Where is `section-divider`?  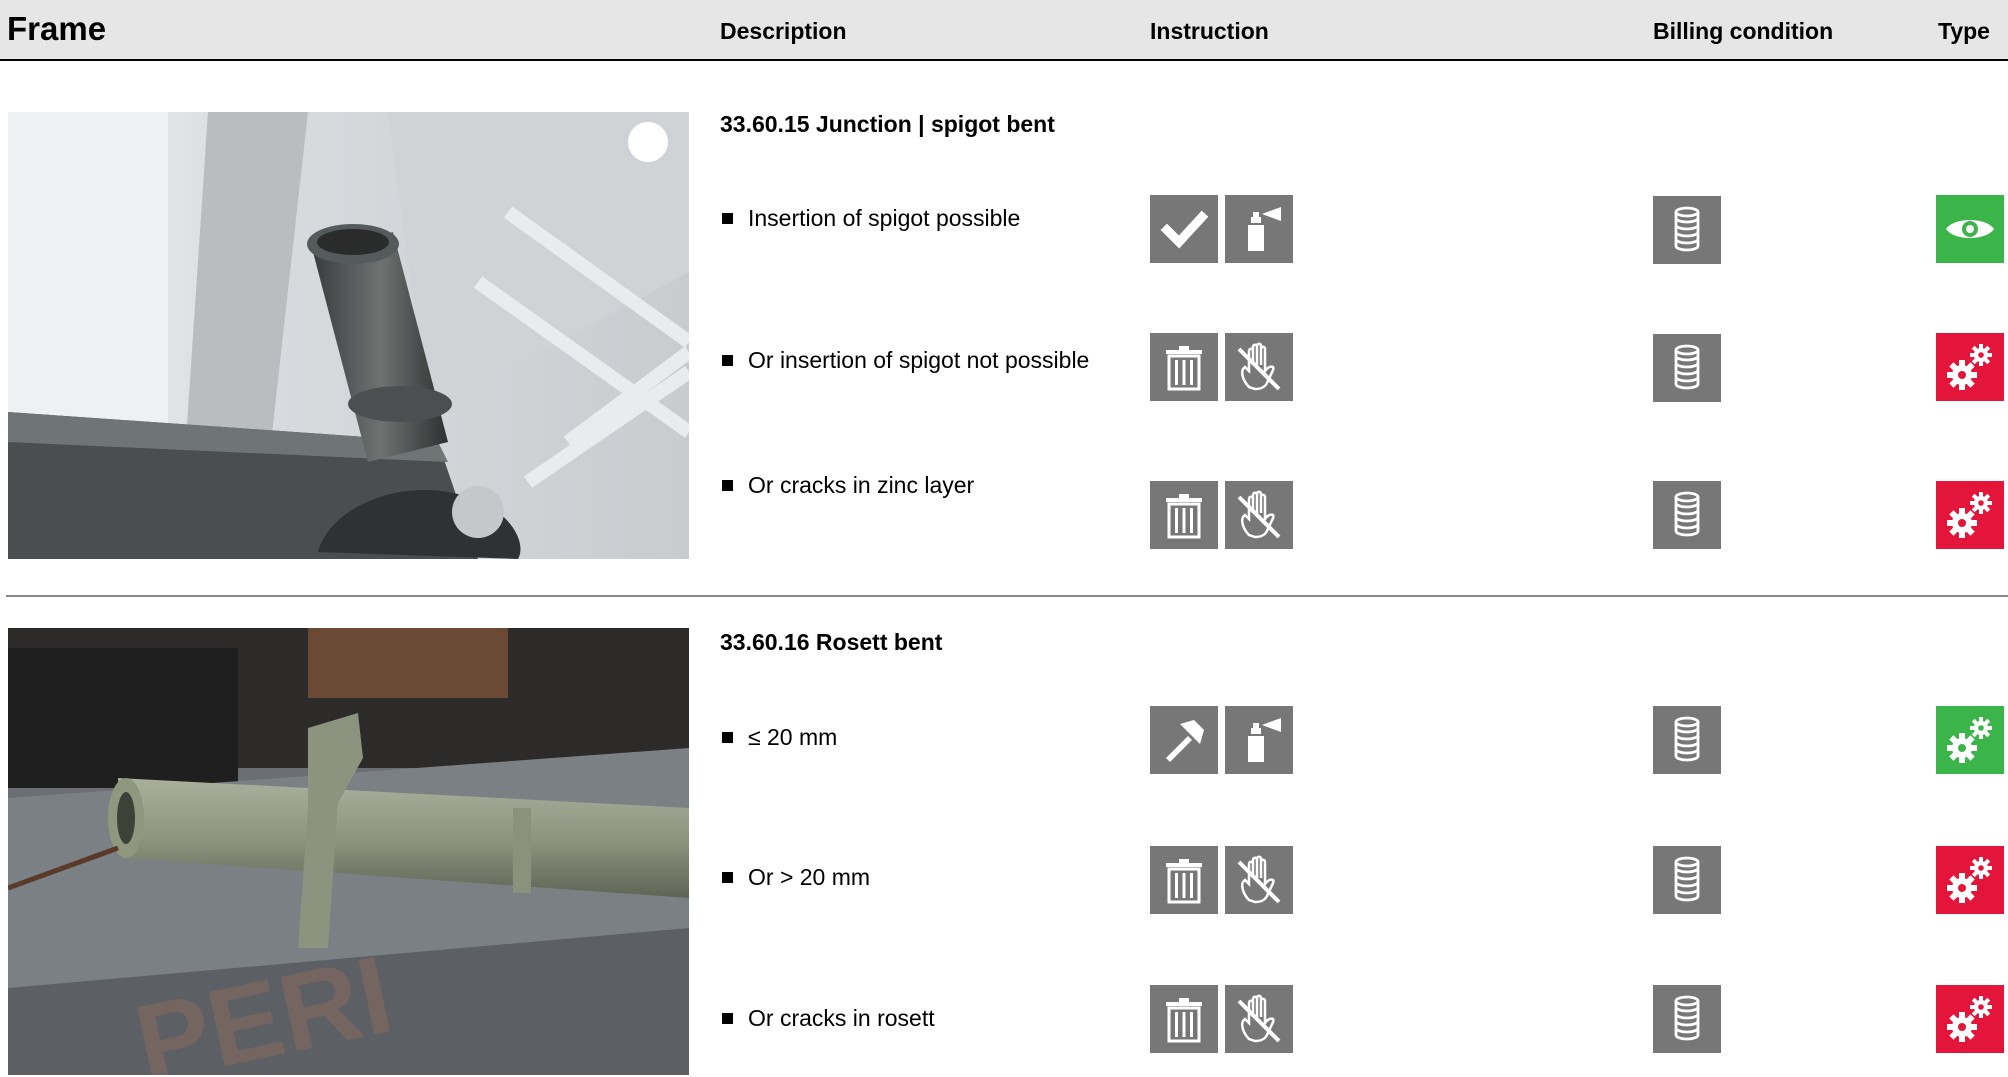
section-divider is located at coordinates (1007, 596).